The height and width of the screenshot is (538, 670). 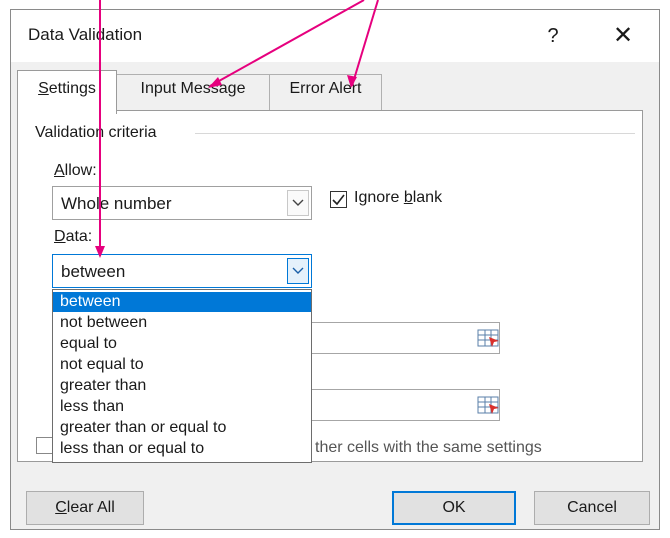 I want to click on ignore-blank-label: Ignore blank, so click(x=398, y=198).